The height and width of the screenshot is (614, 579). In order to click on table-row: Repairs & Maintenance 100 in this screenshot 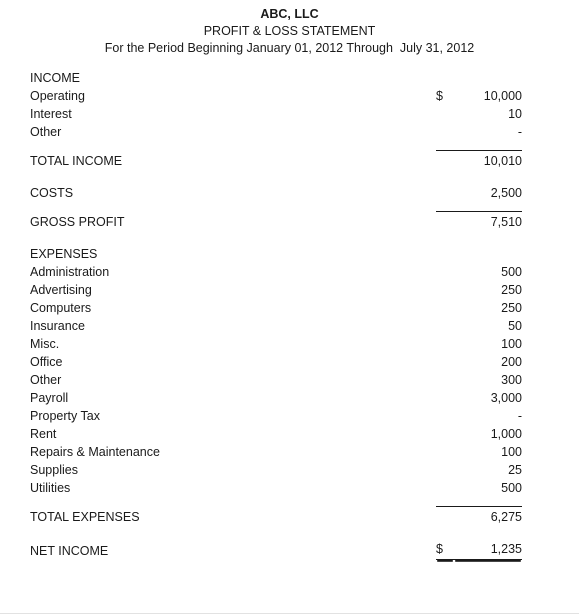, I will do `click(276, 452)`.